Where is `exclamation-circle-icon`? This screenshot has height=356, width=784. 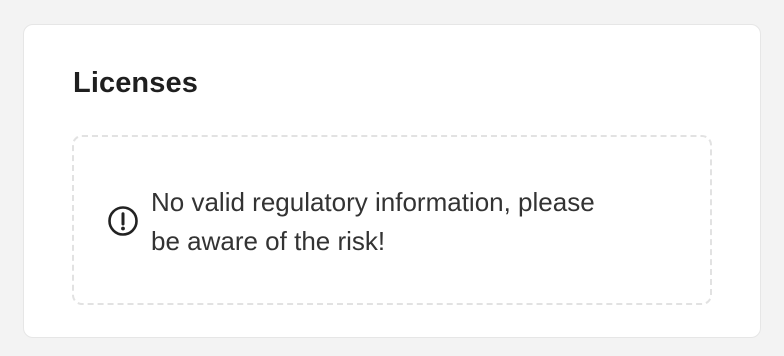
exclamation-circle-icon is located at coordinates (123, 221).